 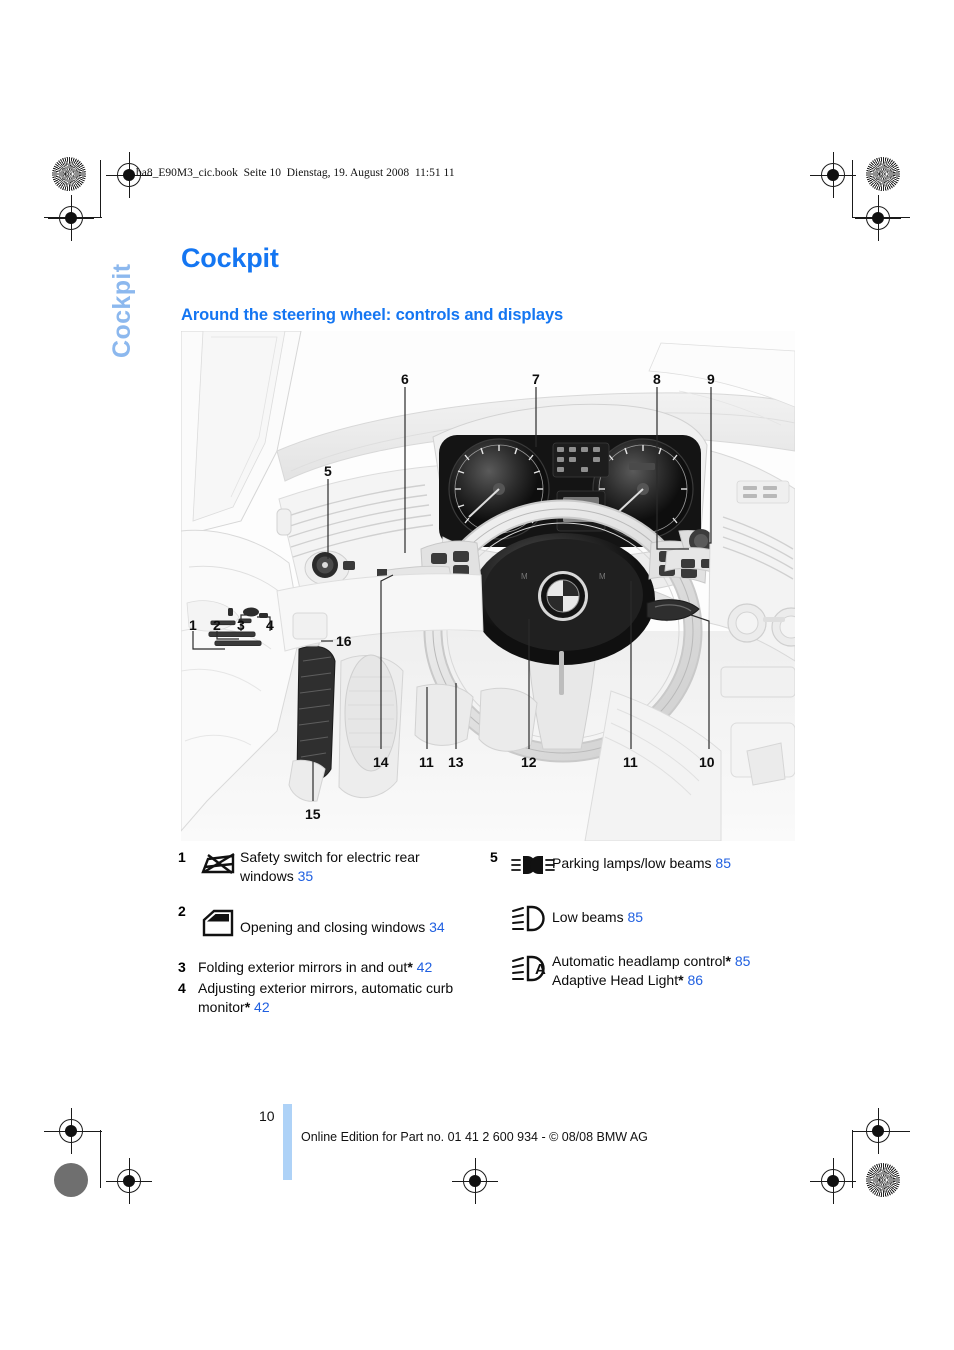 I want to click on registration-mark-bottom-left, so click(x=71, y=1131).